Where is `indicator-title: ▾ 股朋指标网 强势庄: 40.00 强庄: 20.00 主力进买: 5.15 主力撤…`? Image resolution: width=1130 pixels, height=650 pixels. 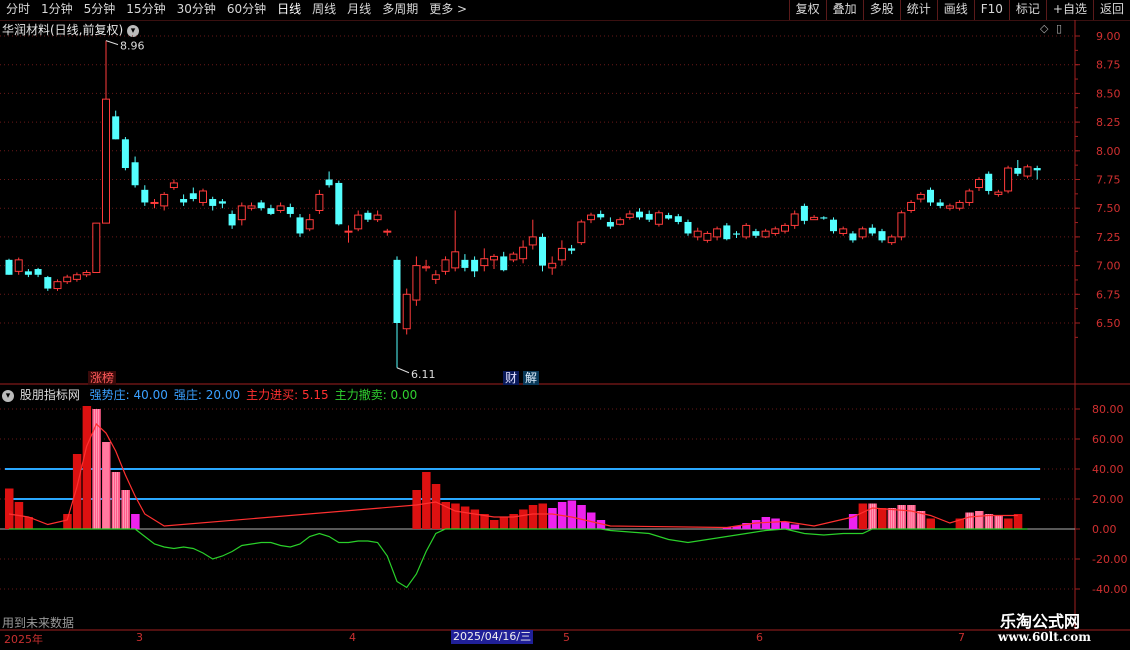
indicator-title: ▾ 股朋指标网 强势庄: 40.00 强庄: 20.00 主力进买: 5.15 主力撤… is located at coordinates (215, 394).